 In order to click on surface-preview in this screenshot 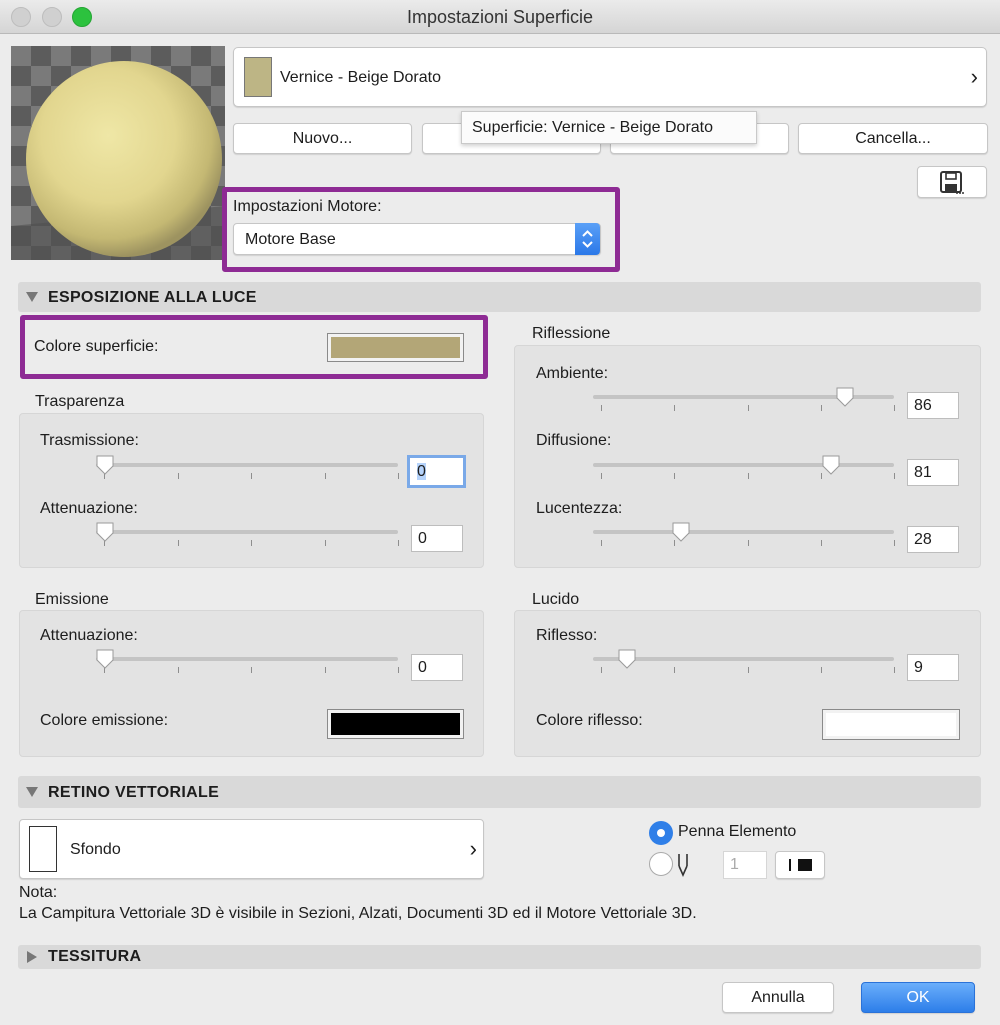, I will do `click(118, 153)`.